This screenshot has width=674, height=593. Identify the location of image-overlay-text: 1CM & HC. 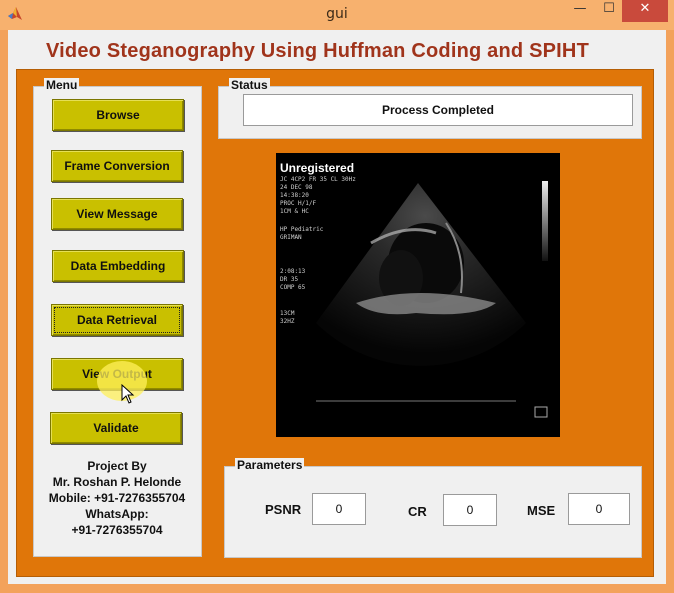
(294, 211).